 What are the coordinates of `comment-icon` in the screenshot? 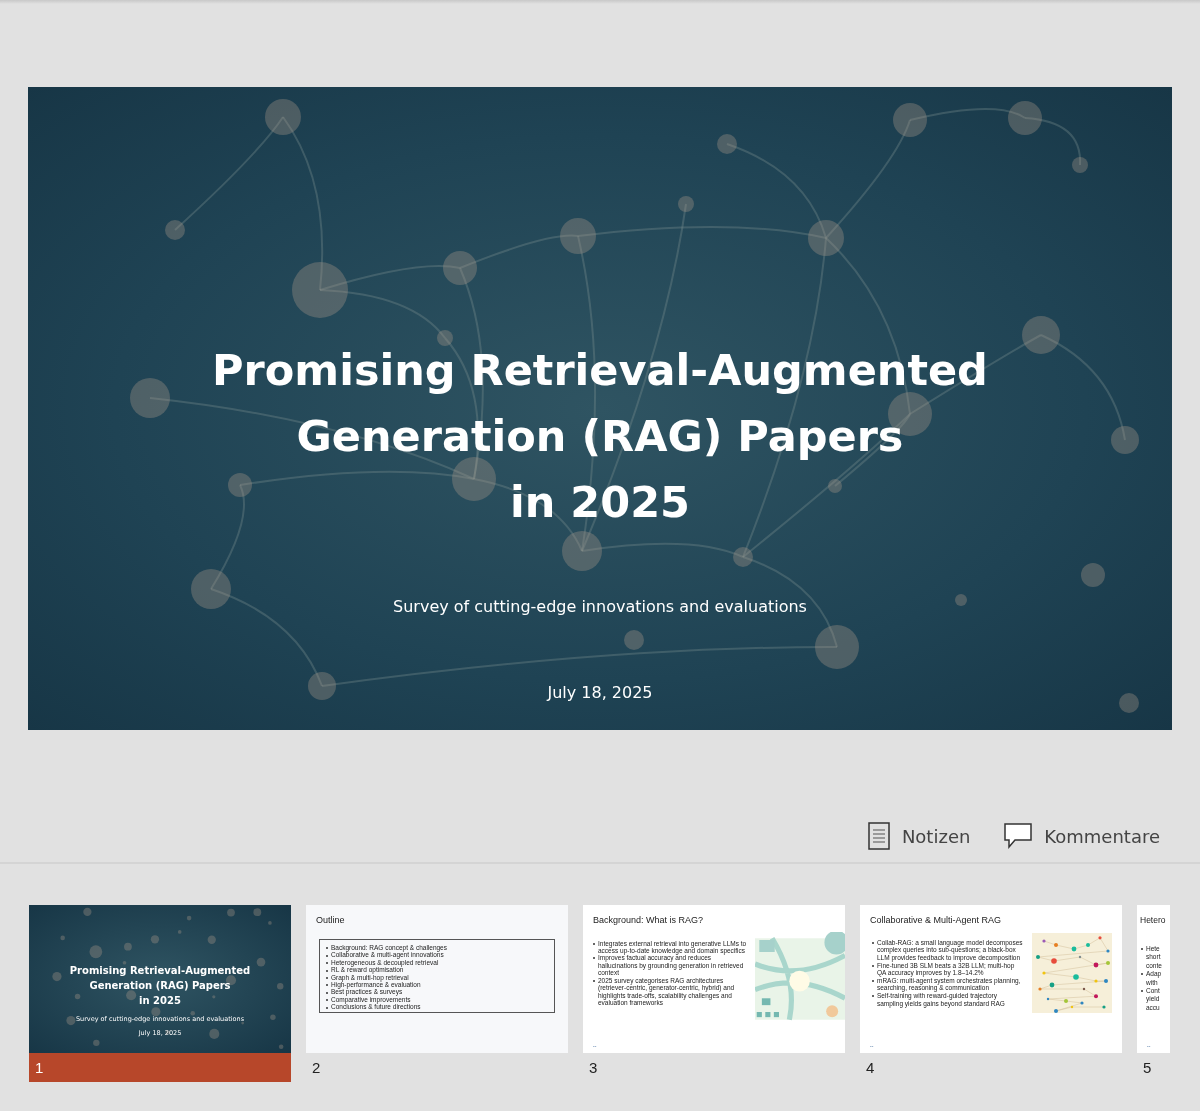 It's located at (1018, 836).